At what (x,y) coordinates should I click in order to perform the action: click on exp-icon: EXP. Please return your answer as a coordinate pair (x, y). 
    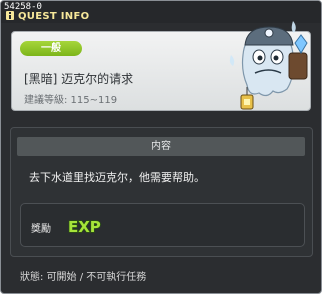
    Looking at the image, I should click on (85, 226).